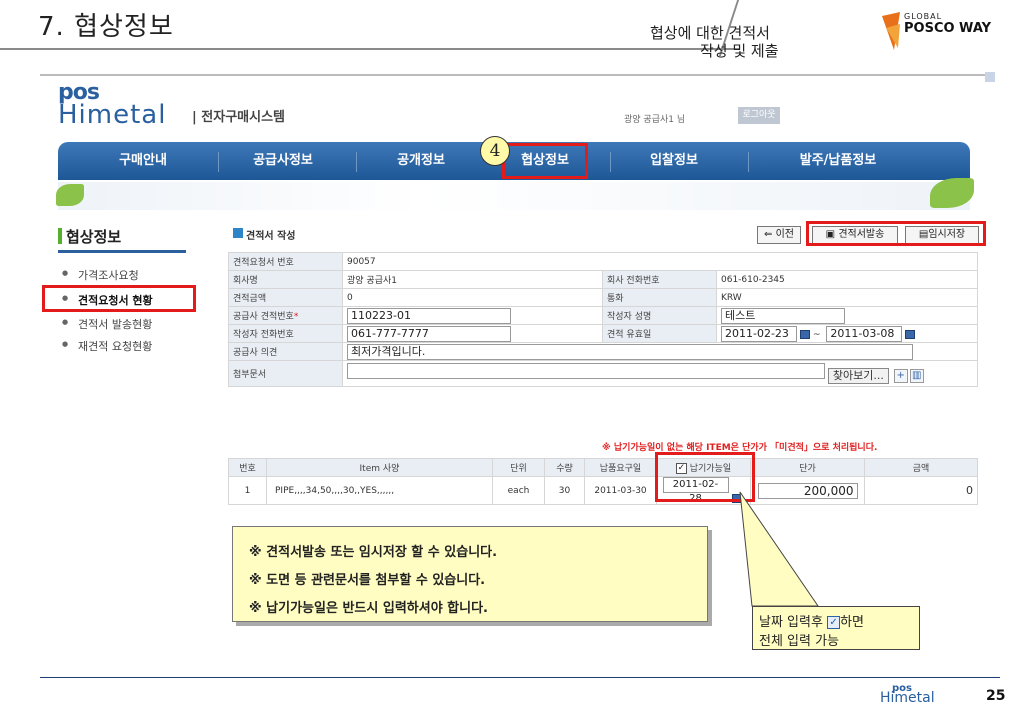  Describe the element at coordinates (518, 467) in the screenshot. I see `column-header-unit: 단위` at that location.